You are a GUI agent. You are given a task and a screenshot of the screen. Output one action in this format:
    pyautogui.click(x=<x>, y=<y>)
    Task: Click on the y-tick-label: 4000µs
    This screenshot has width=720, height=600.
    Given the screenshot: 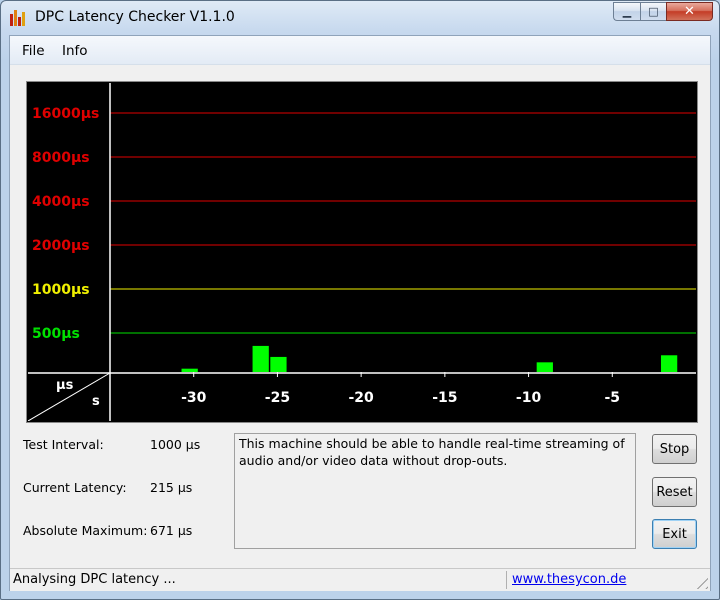 What is the action you would take?
    pyautogui.click(x=61, y=202)
    